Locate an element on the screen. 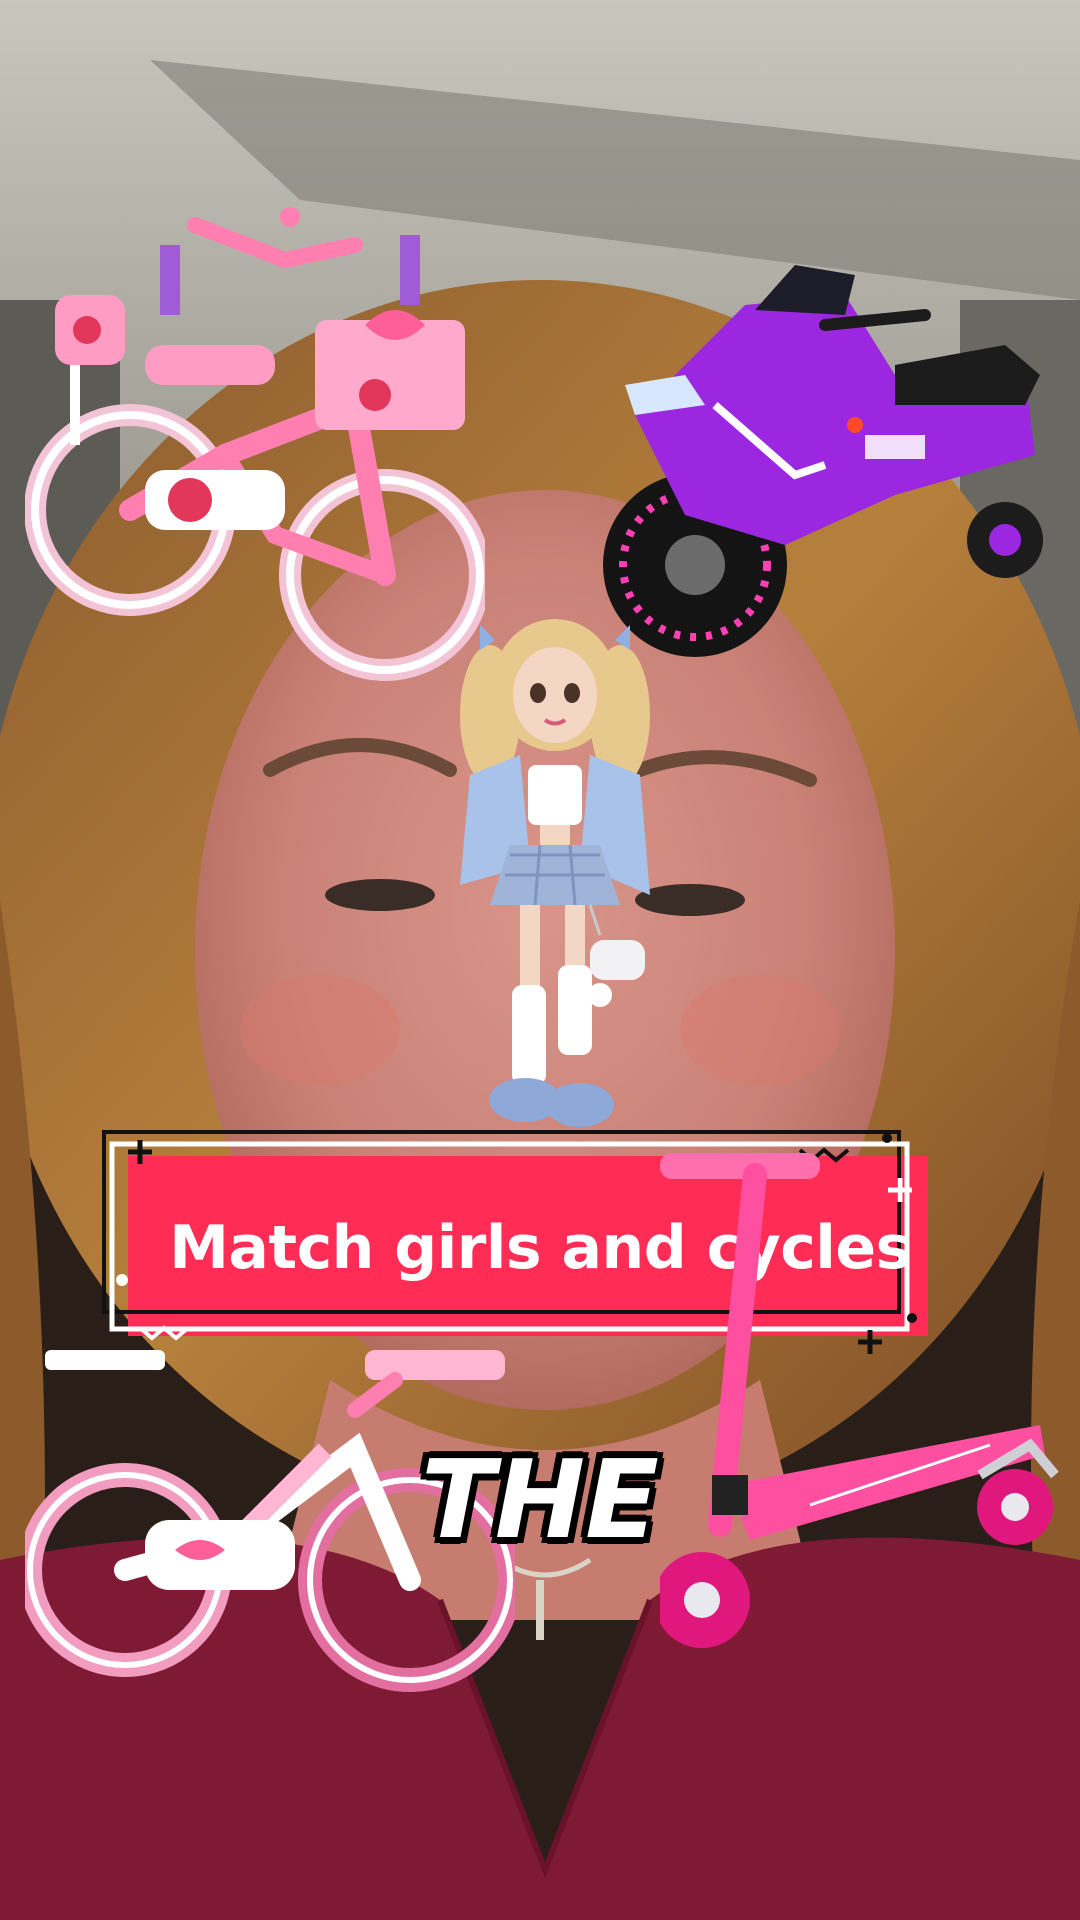  purple-ride-on-motorcycle-icon is located at coordinates (823, 461).